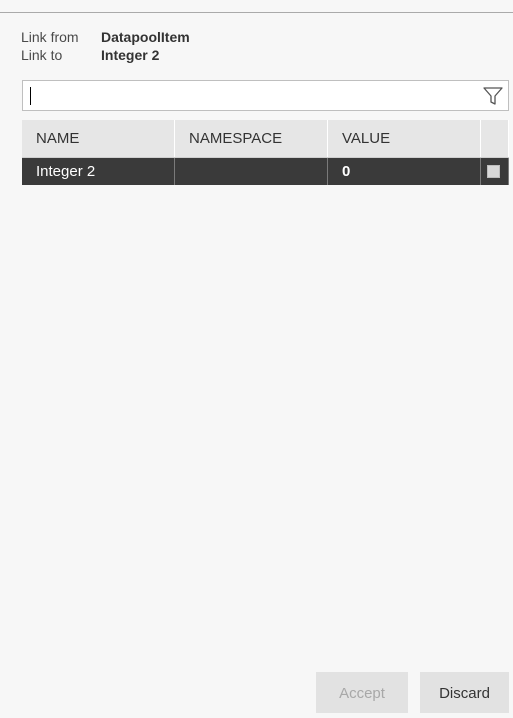 The image size is (513, 718). Describe the element at coordinates (256, 12) in the screenshot. I see `top-divider` at that location.